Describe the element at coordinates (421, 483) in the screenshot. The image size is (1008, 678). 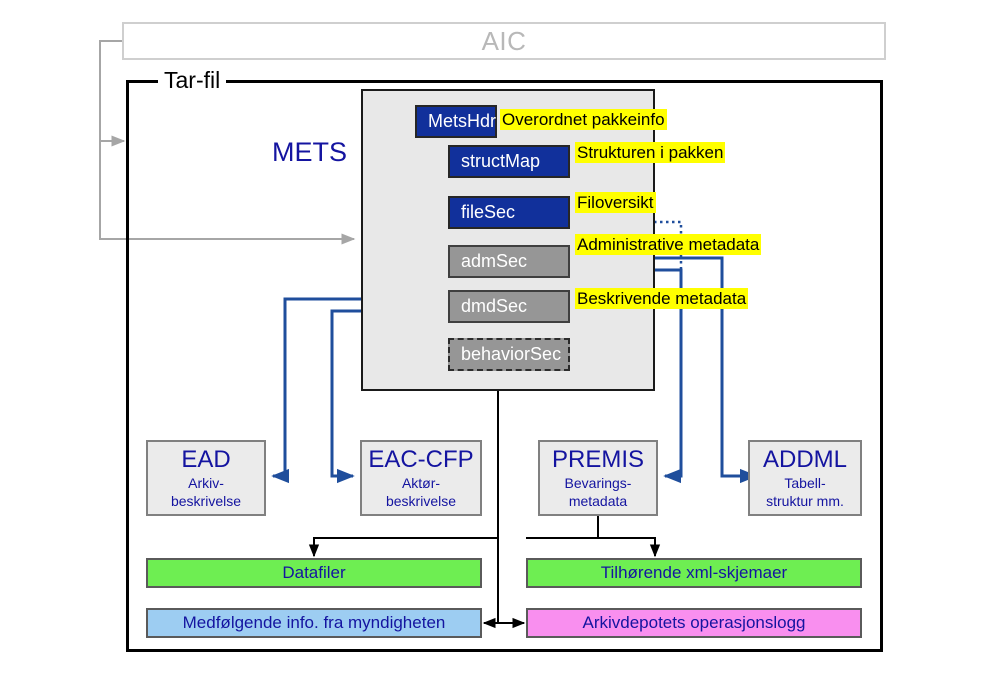
I see `format-box-eac-cfp-sub1: Aktør-` at that location.